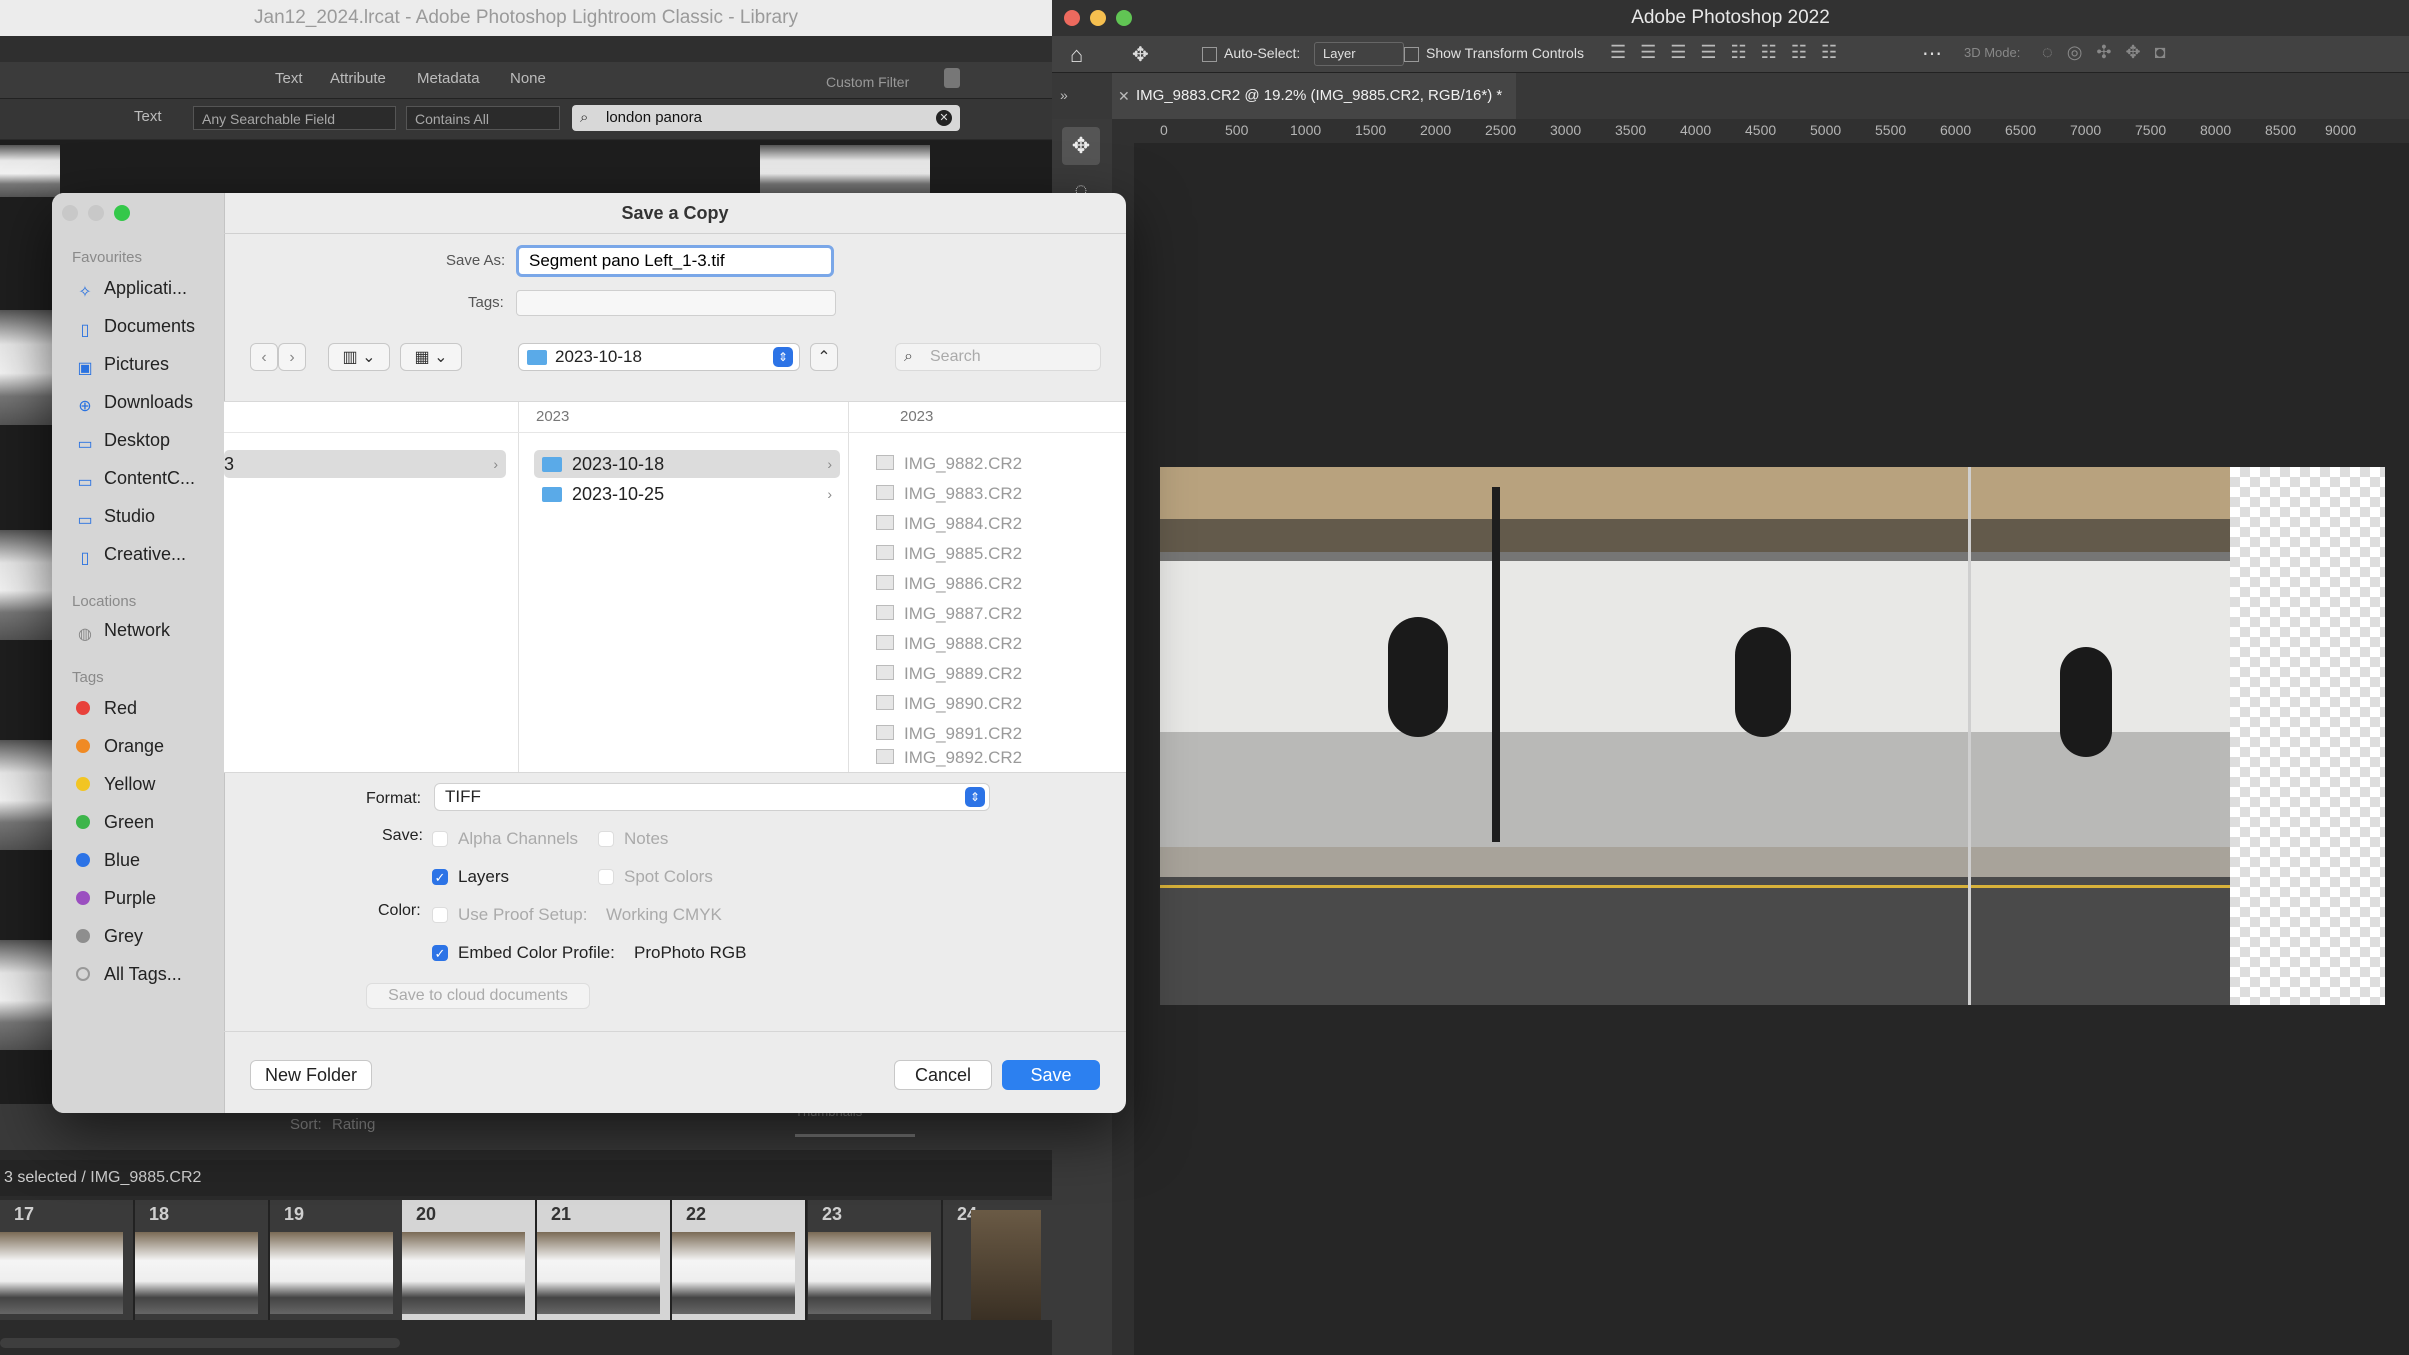 This screenshot has height=1355, width=2409. What do you see at coordinates (606, 839) in the screenshot?
I see `notes-checkbox` at bounding box center [606, 839].